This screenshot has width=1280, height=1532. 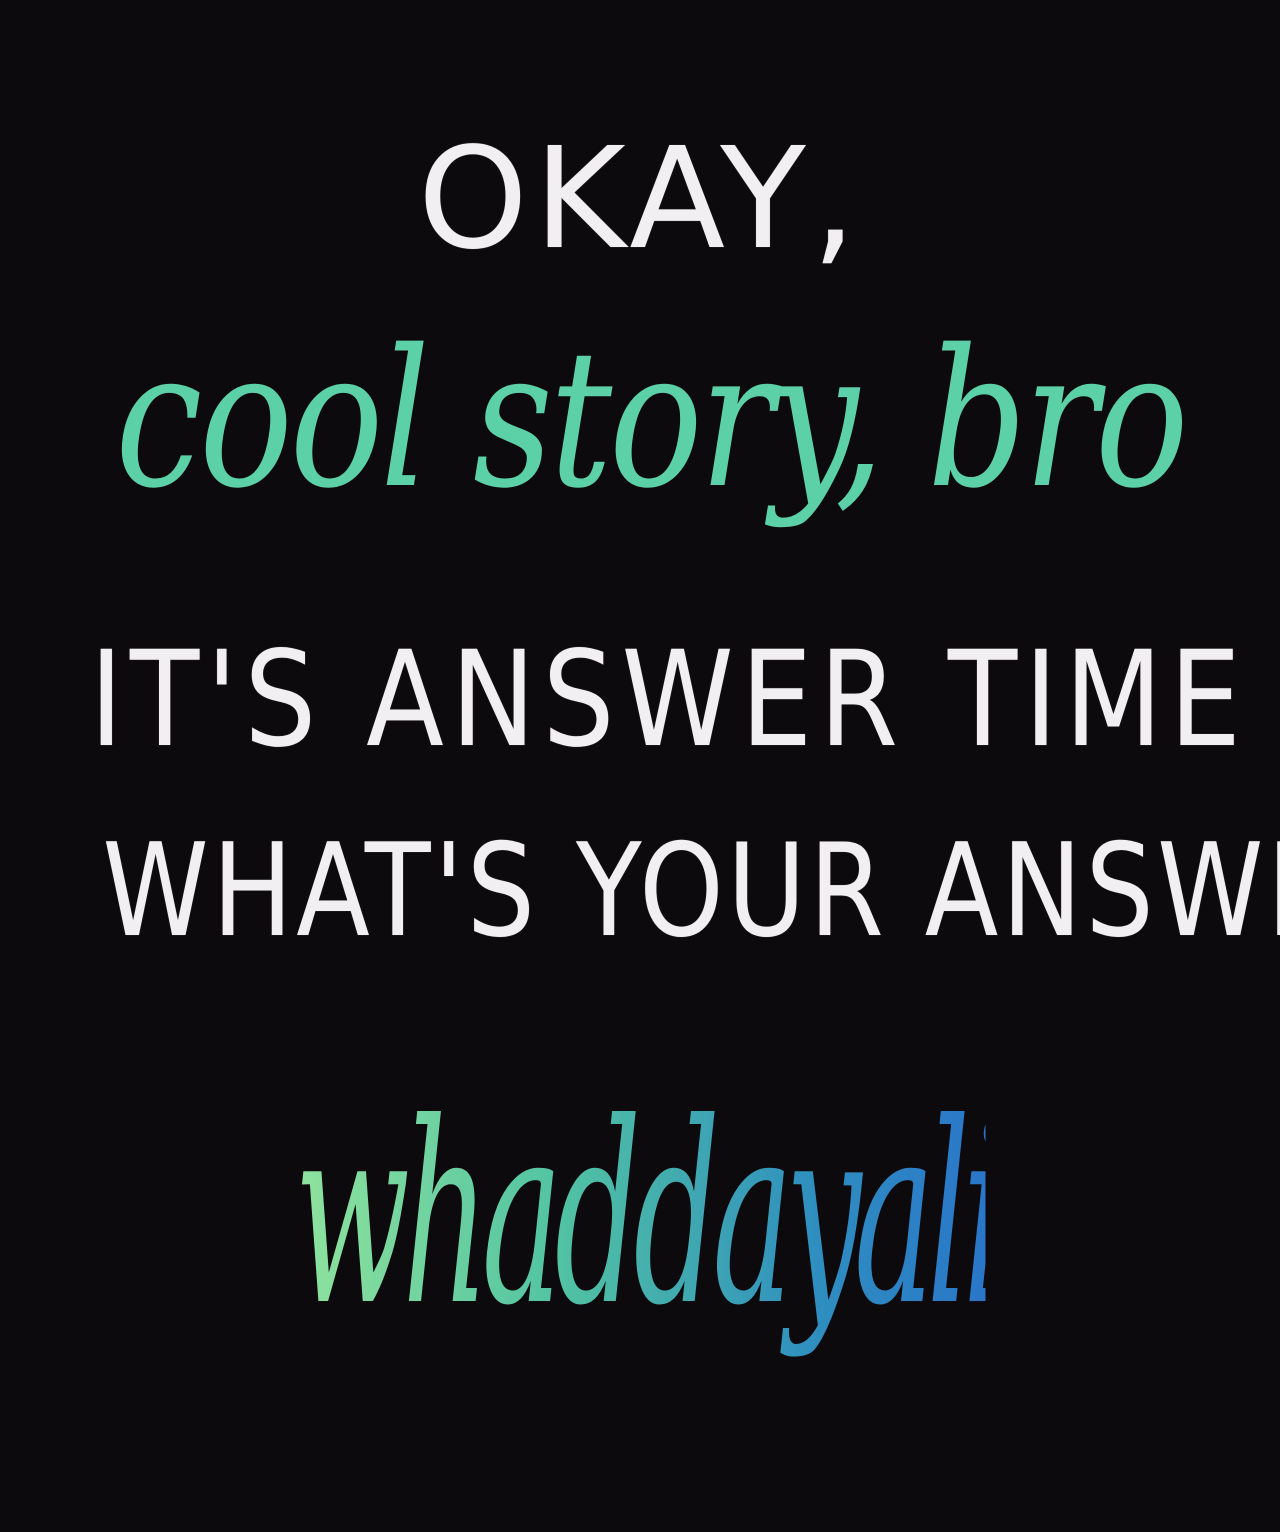 What do you see at coordinates (640, 199) in the screenshot?
I see `okay-line: OKAY,` at bounding box center [640, 199].